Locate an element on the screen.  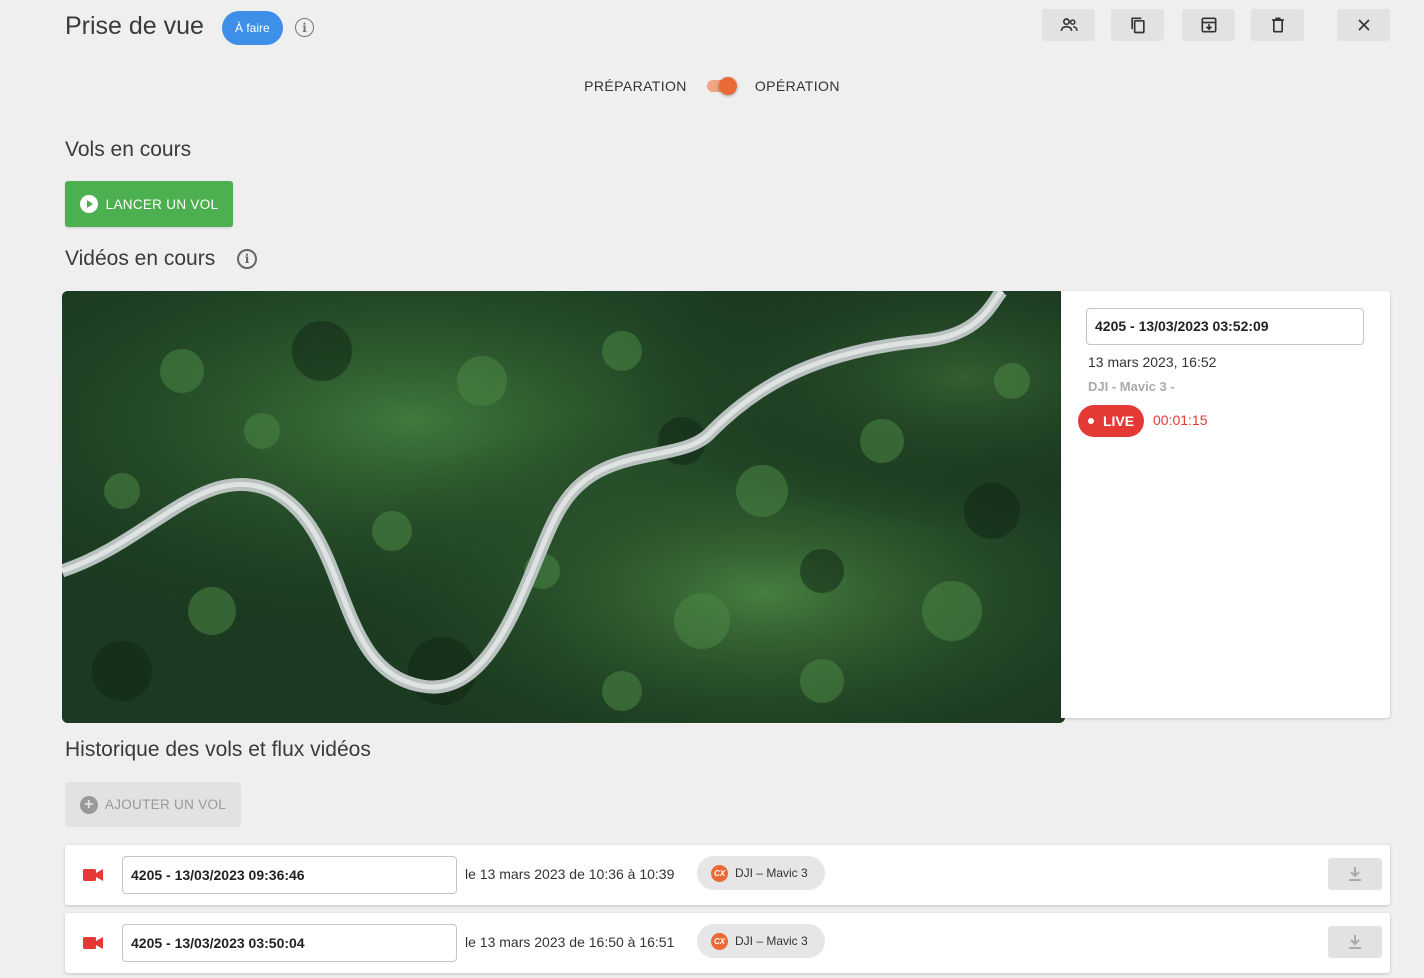
users-button is located at coordinates (1068, 25).